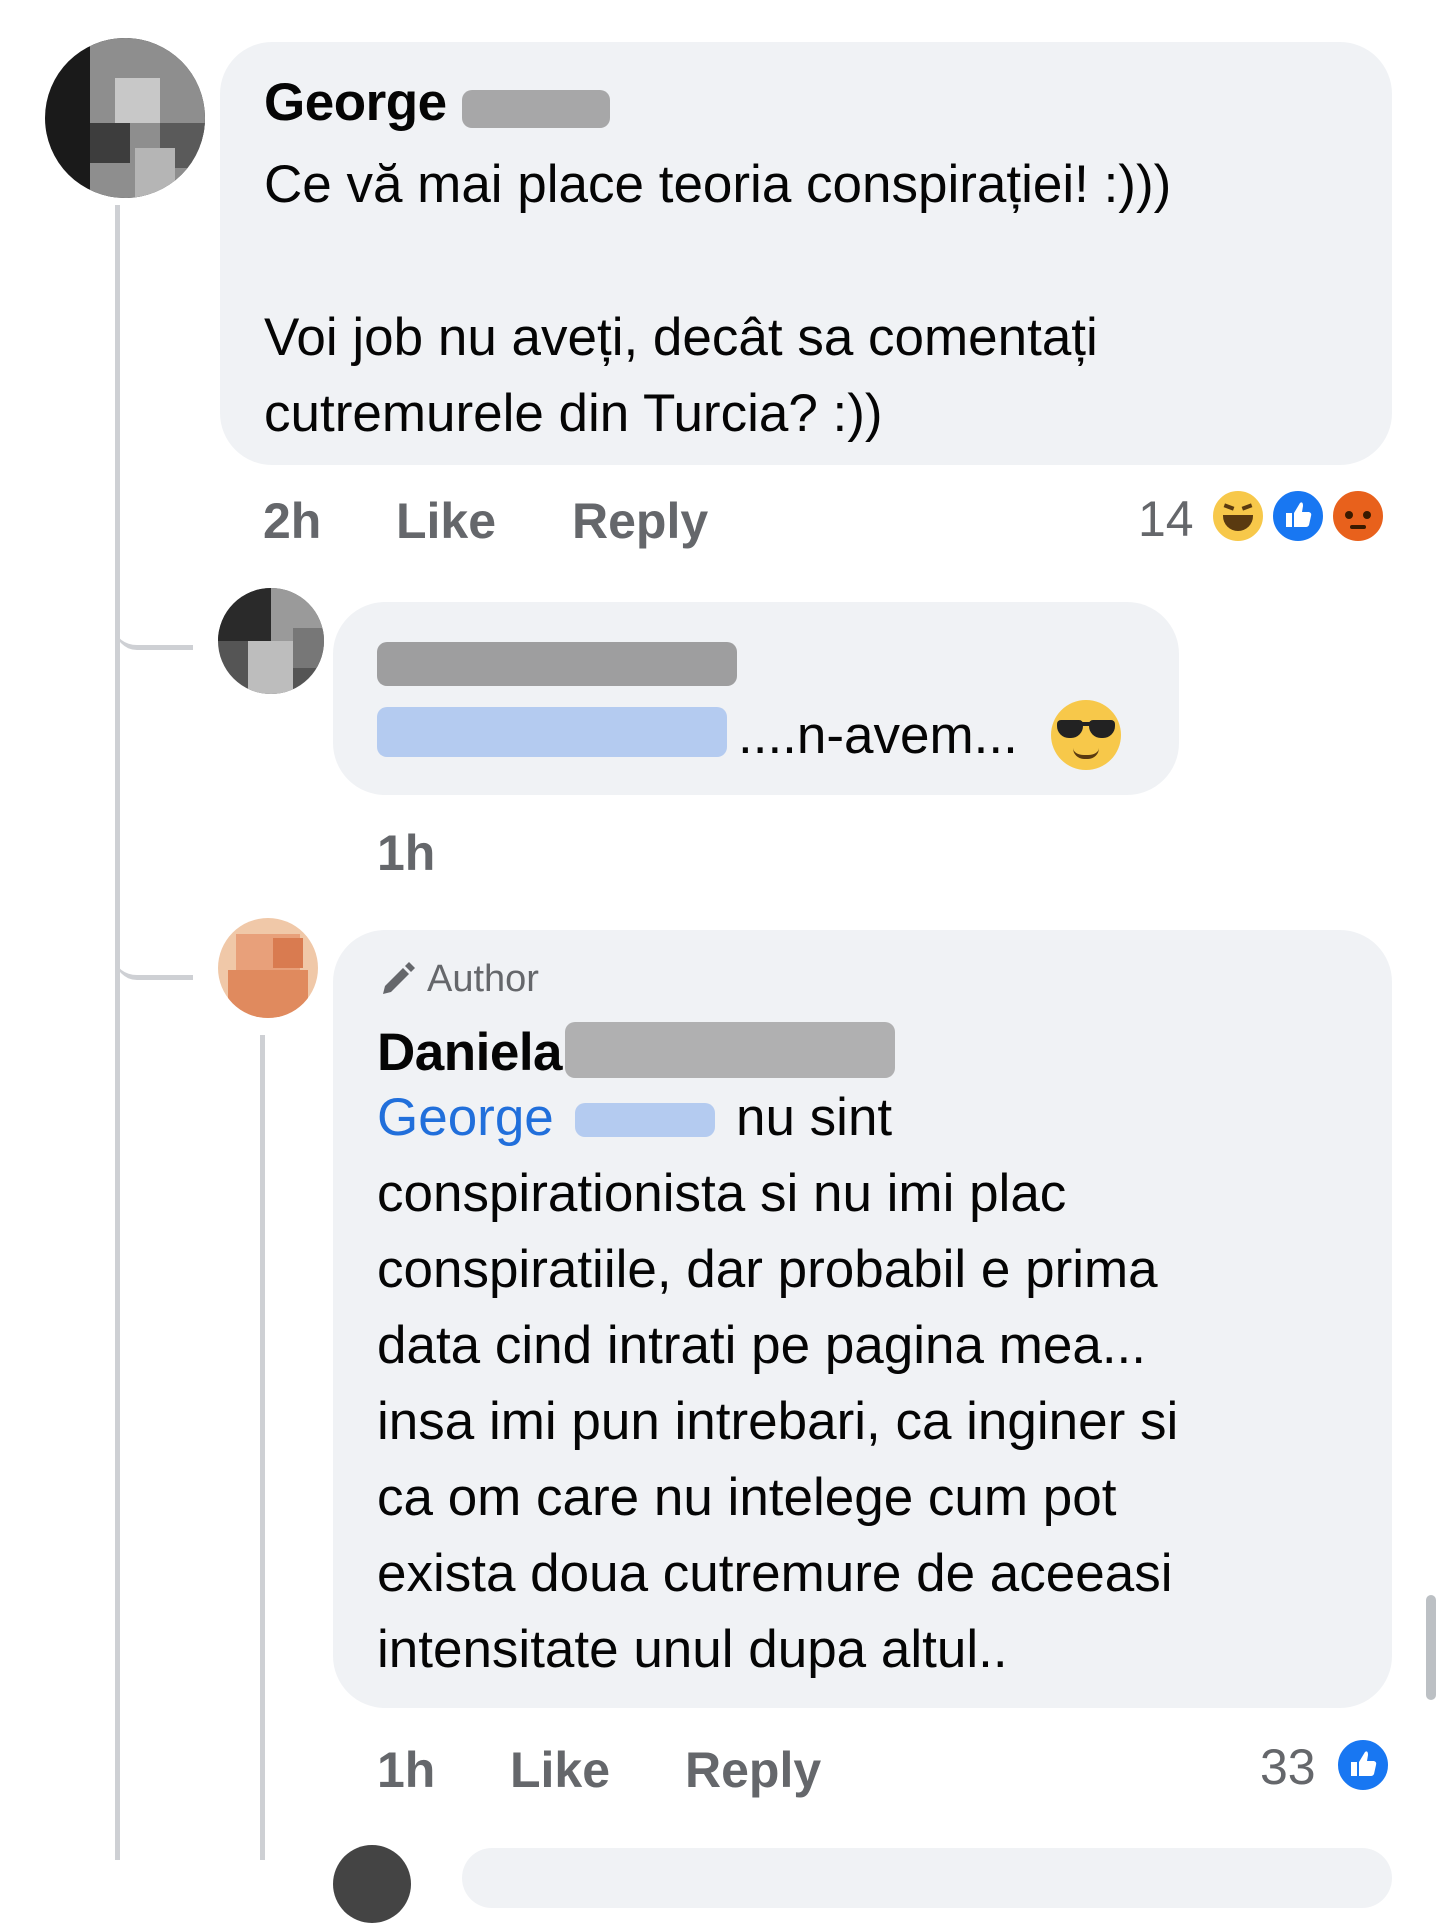 Image resolution: width=1440 pixels, height=1923 pixels. I want to click on comment-text-line2: Voi job nu aveți, decât sa comentați, so click(681, 337).